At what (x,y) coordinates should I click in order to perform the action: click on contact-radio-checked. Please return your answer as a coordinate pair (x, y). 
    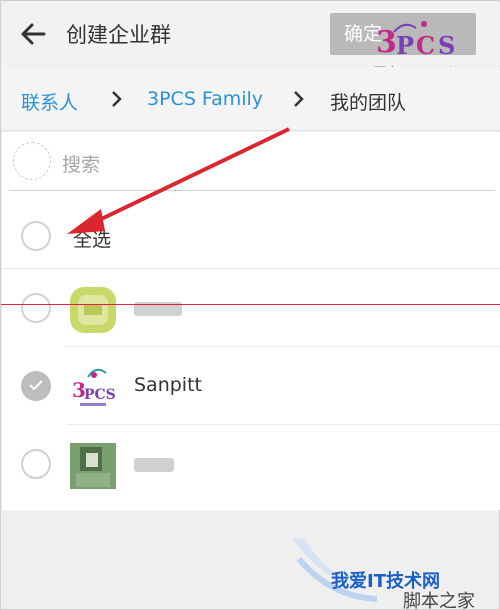
    Looking at the image, I should click on (36, 386).